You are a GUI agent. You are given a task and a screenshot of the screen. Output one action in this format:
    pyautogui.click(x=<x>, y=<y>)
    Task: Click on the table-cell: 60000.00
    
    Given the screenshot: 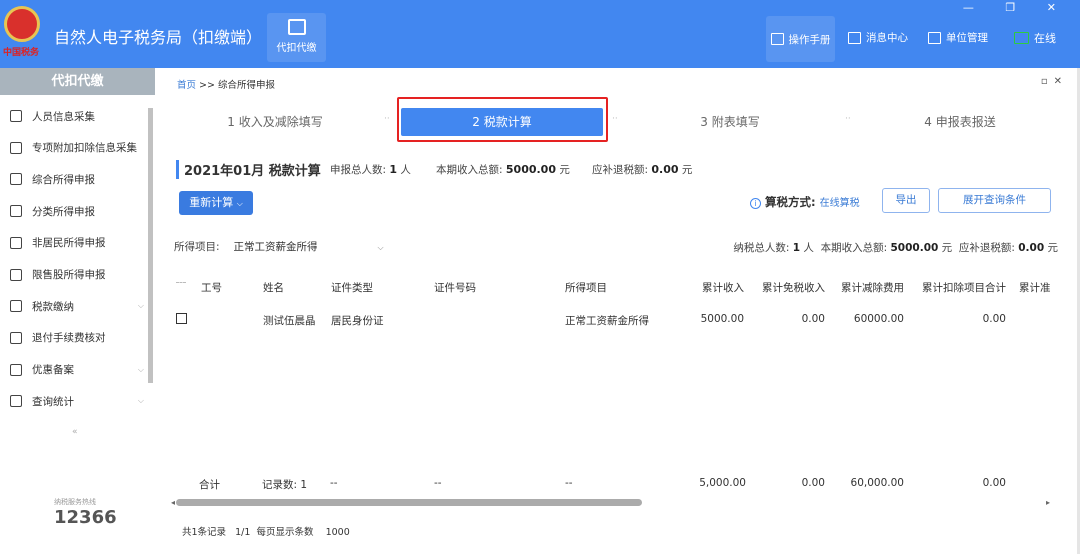 What is the action you would take?
    pyautogui.click(x=878, y=319)
    